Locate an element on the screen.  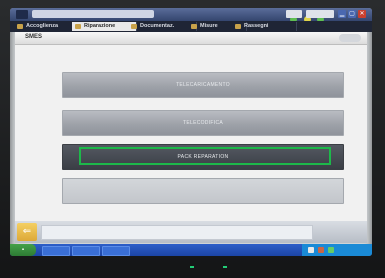
tab-documentazione: Documentaz. is located at coordinates (162, 26).